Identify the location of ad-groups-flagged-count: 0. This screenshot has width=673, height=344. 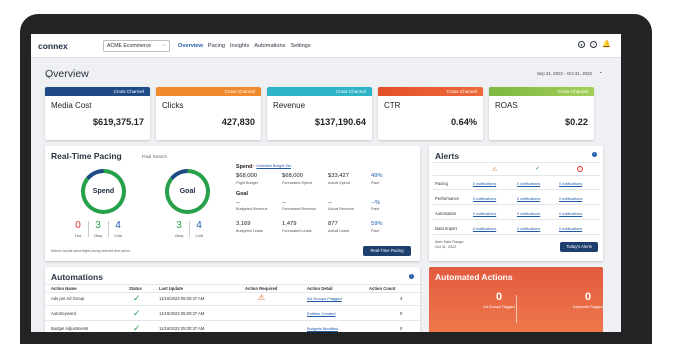
(499, 297).